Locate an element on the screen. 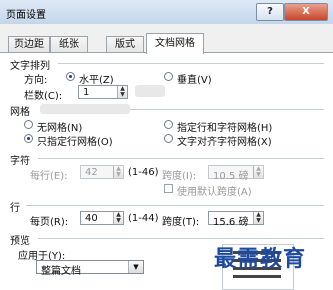 This screenshot has height=290, width=333. vertical-label: 垂直(V) is located at coordinates (194, 80).